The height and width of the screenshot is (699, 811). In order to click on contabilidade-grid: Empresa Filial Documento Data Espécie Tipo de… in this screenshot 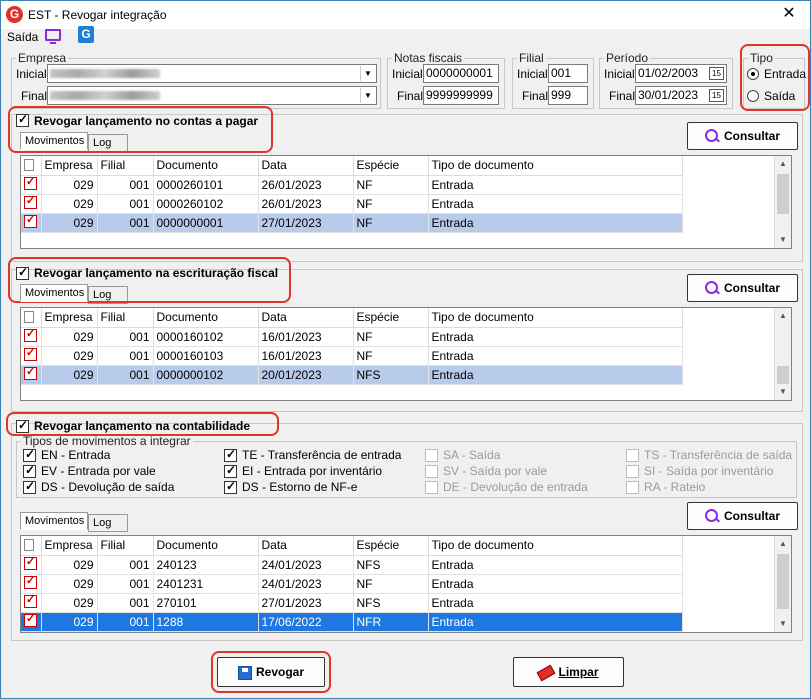, I will do `click(406, 584)`.